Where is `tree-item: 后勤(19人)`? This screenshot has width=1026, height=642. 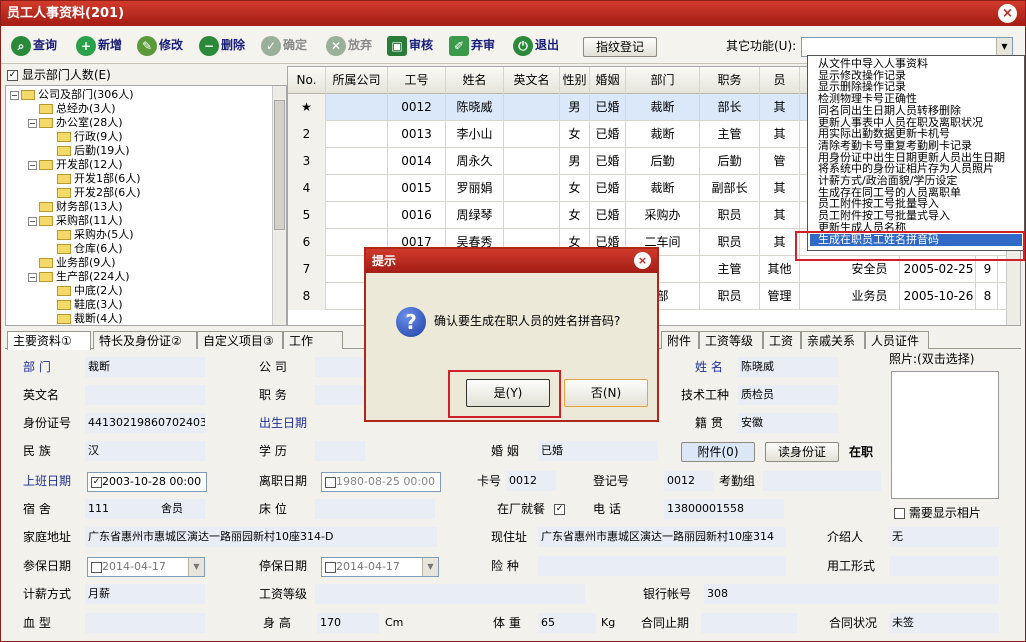
tree-item: 后勤(19人) is located at coordinates (88, 151).